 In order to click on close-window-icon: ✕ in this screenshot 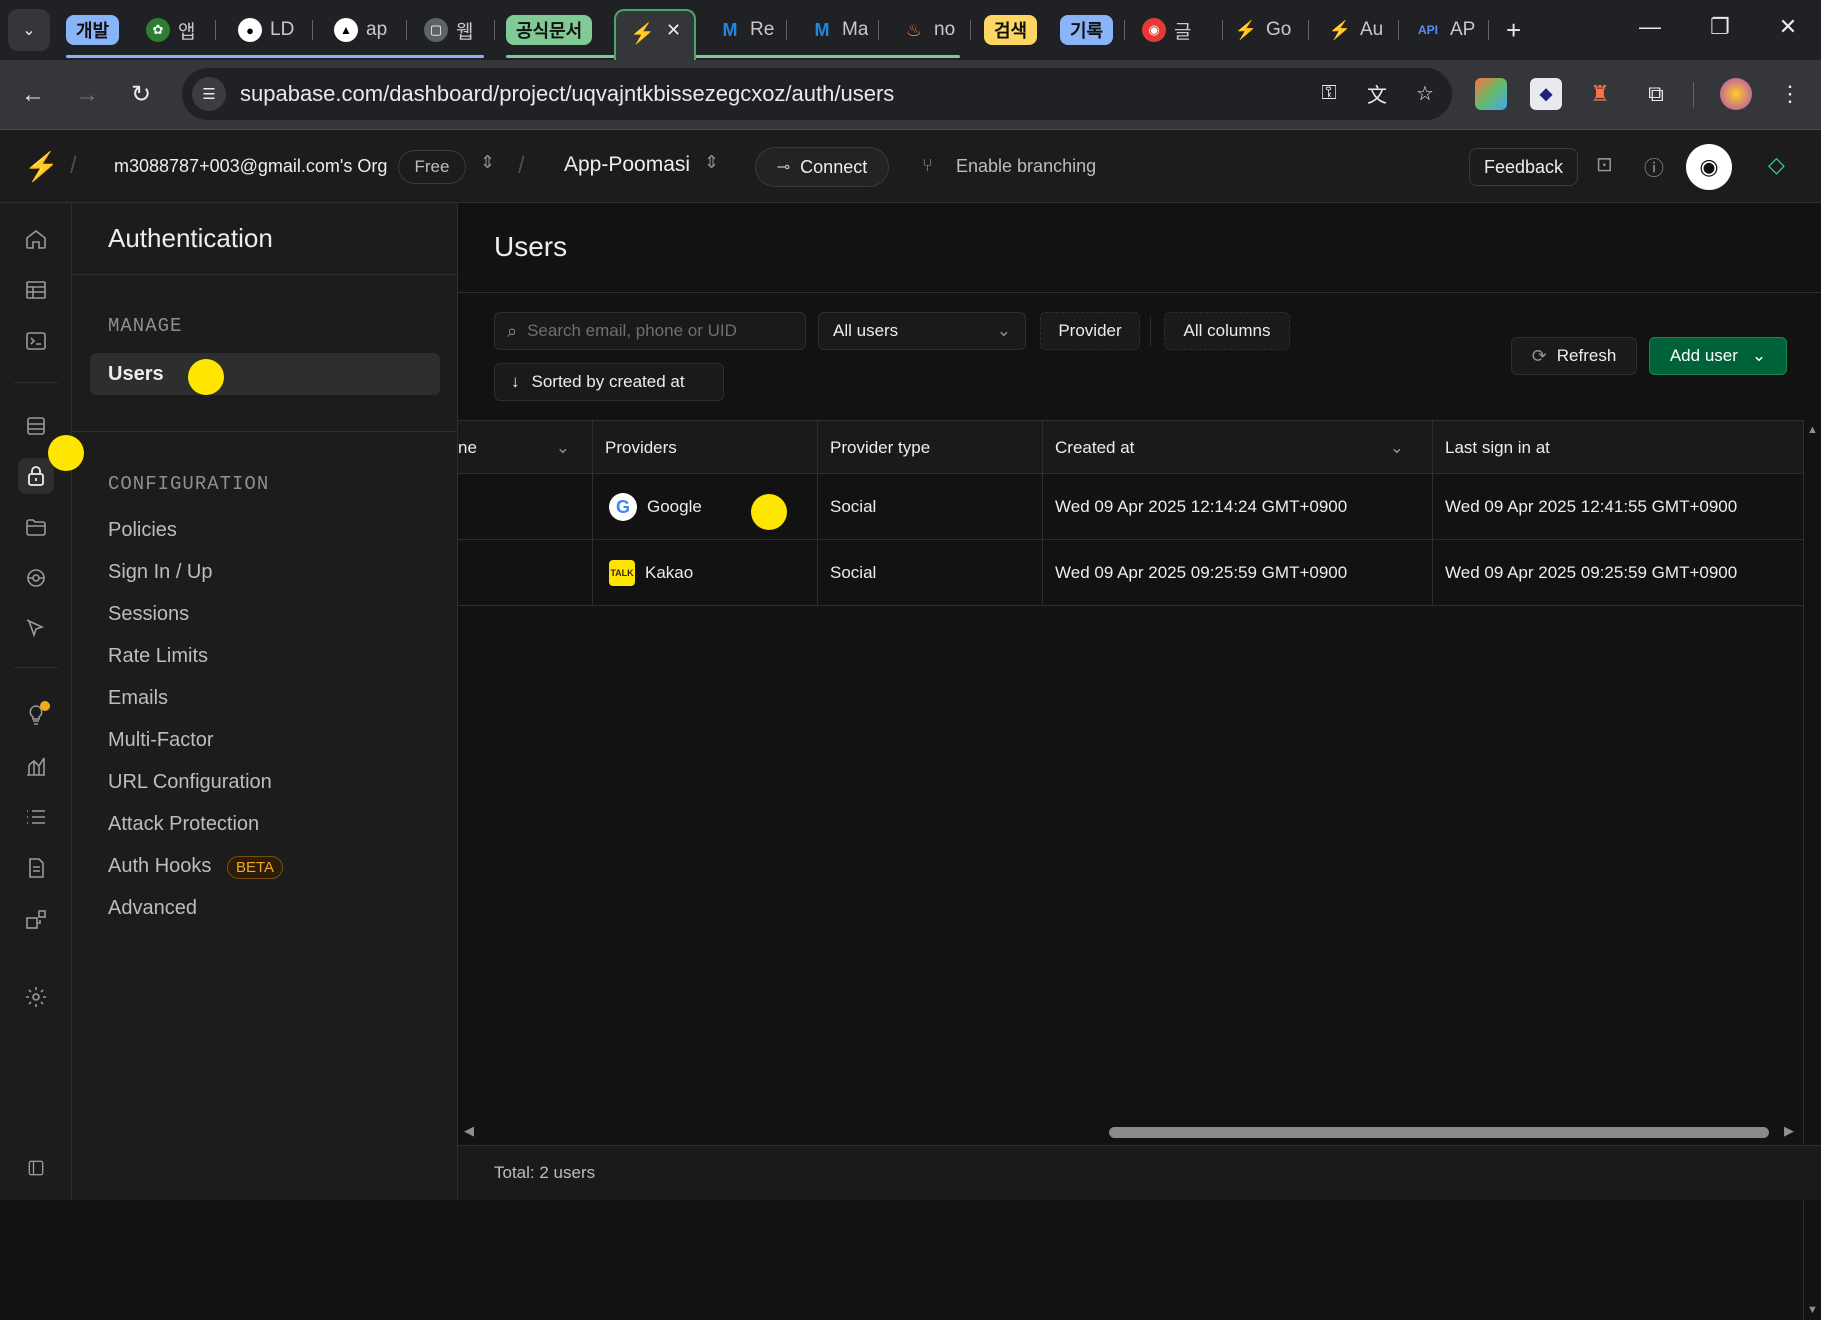, I will do `click(1788, 27)`.